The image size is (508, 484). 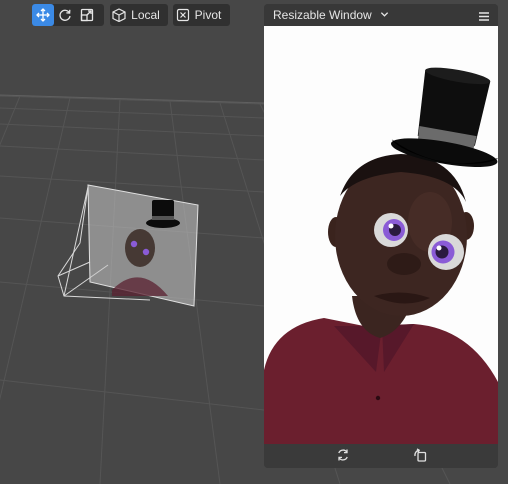 I want to click on rotate-icon, so click(x=65, y=15).